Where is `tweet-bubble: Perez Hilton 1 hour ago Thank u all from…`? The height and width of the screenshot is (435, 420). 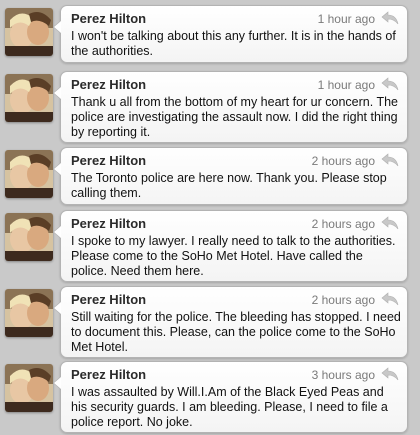 tweet-bubble: Perez Hilton 1 hour ago Thank u all from… is located at coordinates (230, 107).